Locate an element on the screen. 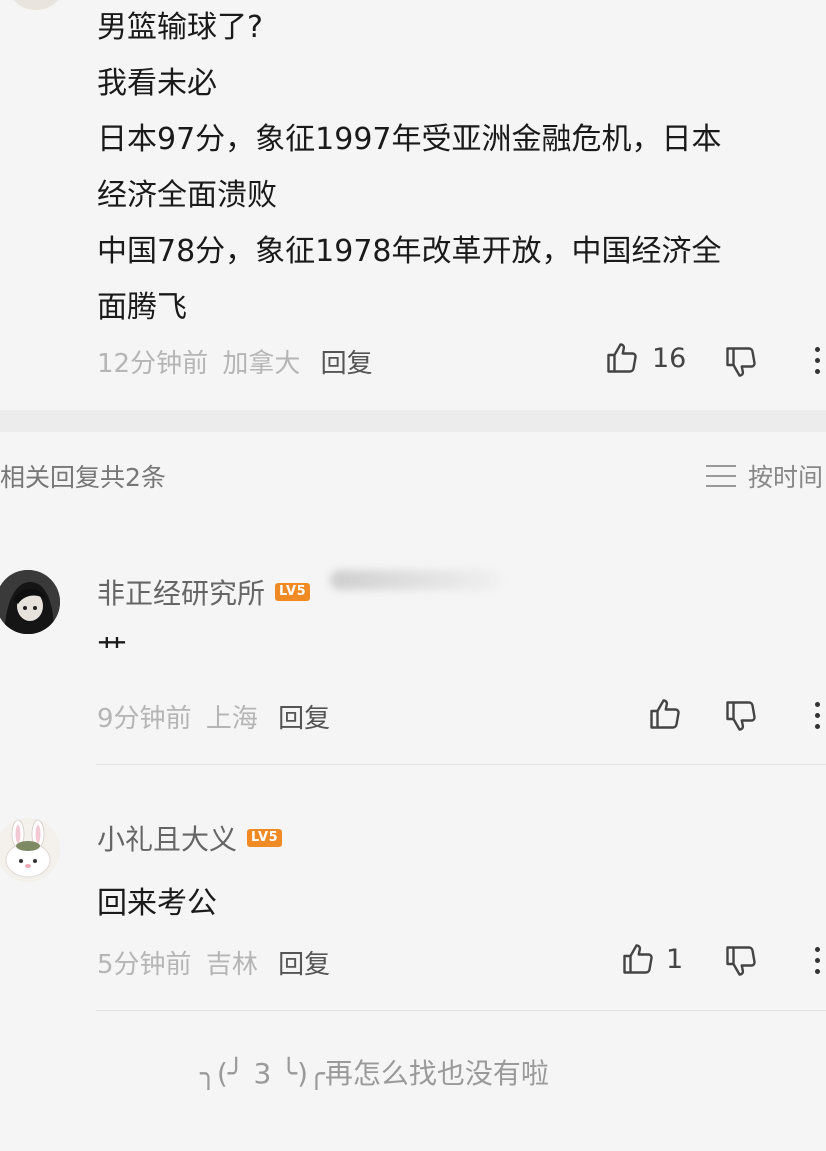 The image size is (826, 1151). main-comment-meta: 12分钟前 加拿大 回复 is located at coordinates (235, 361).